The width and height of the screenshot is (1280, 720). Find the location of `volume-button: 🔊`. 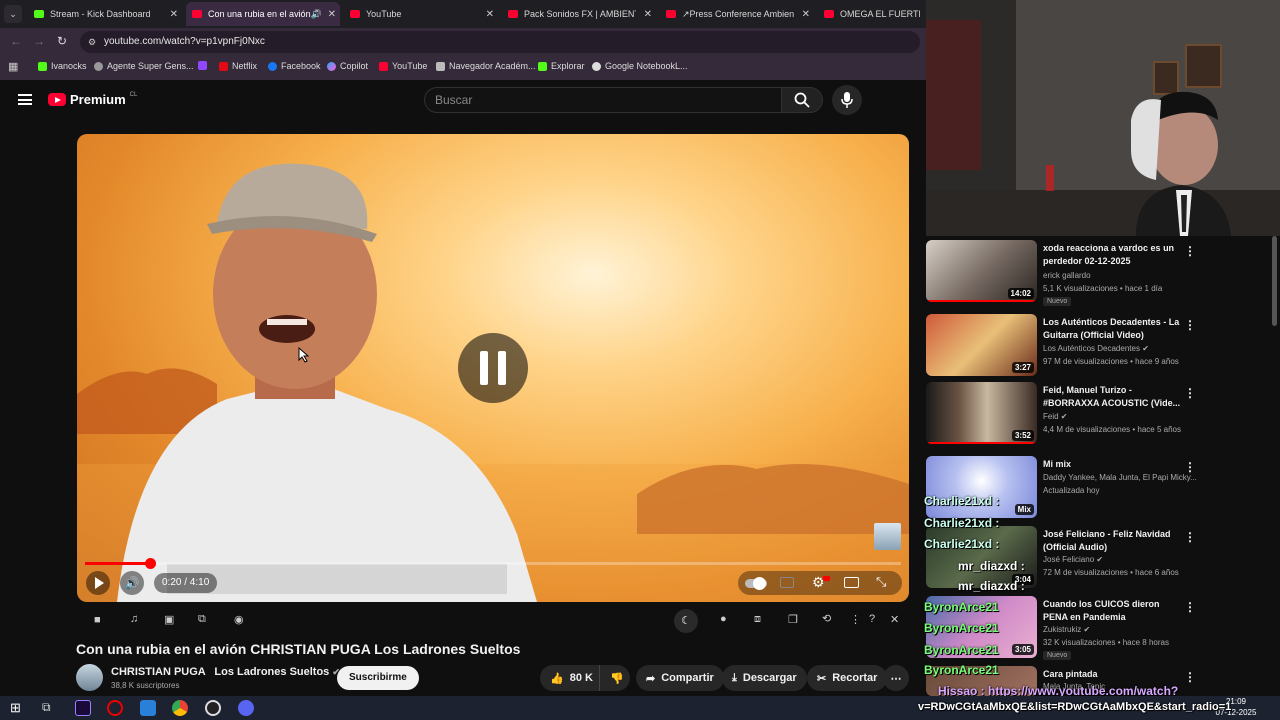

volume-button: 🔊 is located at coordinates (132, 583).